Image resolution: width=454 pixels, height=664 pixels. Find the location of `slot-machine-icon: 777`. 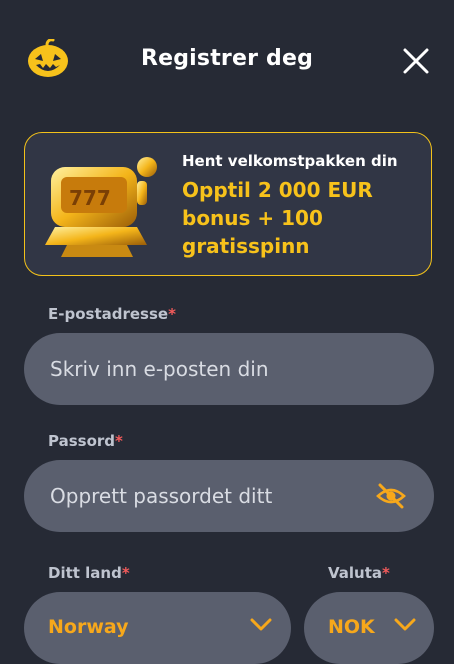

slot-machine-icon: 777 is located at coordinates (101, 207).